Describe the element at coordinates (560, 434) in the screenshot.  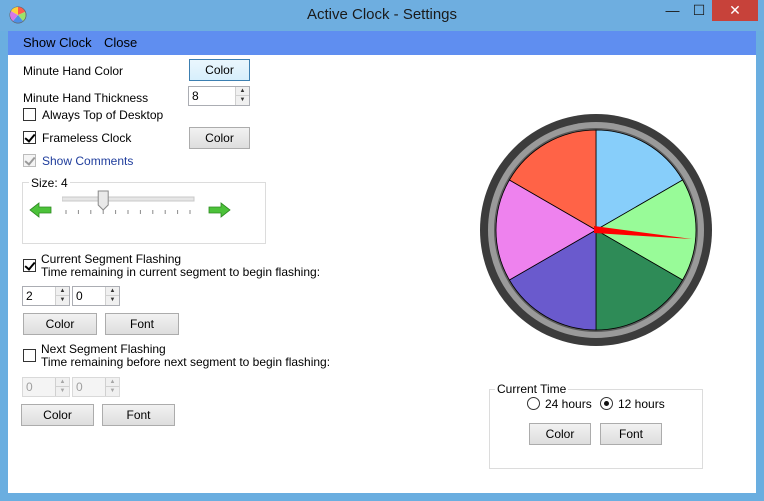
I see `current-time-color-button: Color` at that location.